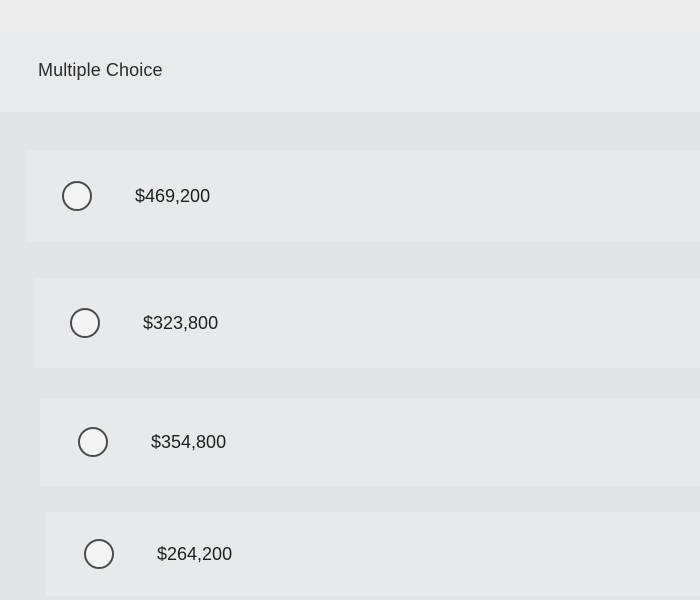  I want to click on top-strip, so click(350, 17).